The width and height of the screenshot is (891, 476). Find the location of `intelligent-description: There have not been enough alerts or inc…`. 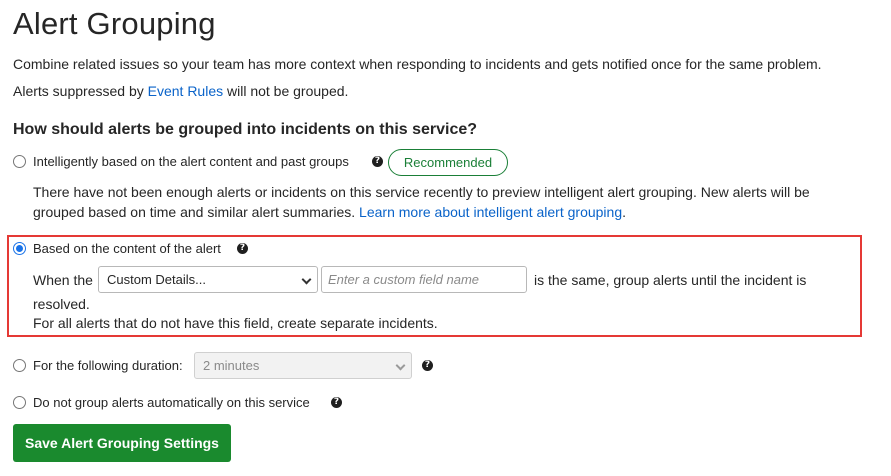

intelligent-description: There have not been enough alerts or inc… is located at coordinates (443, 202).